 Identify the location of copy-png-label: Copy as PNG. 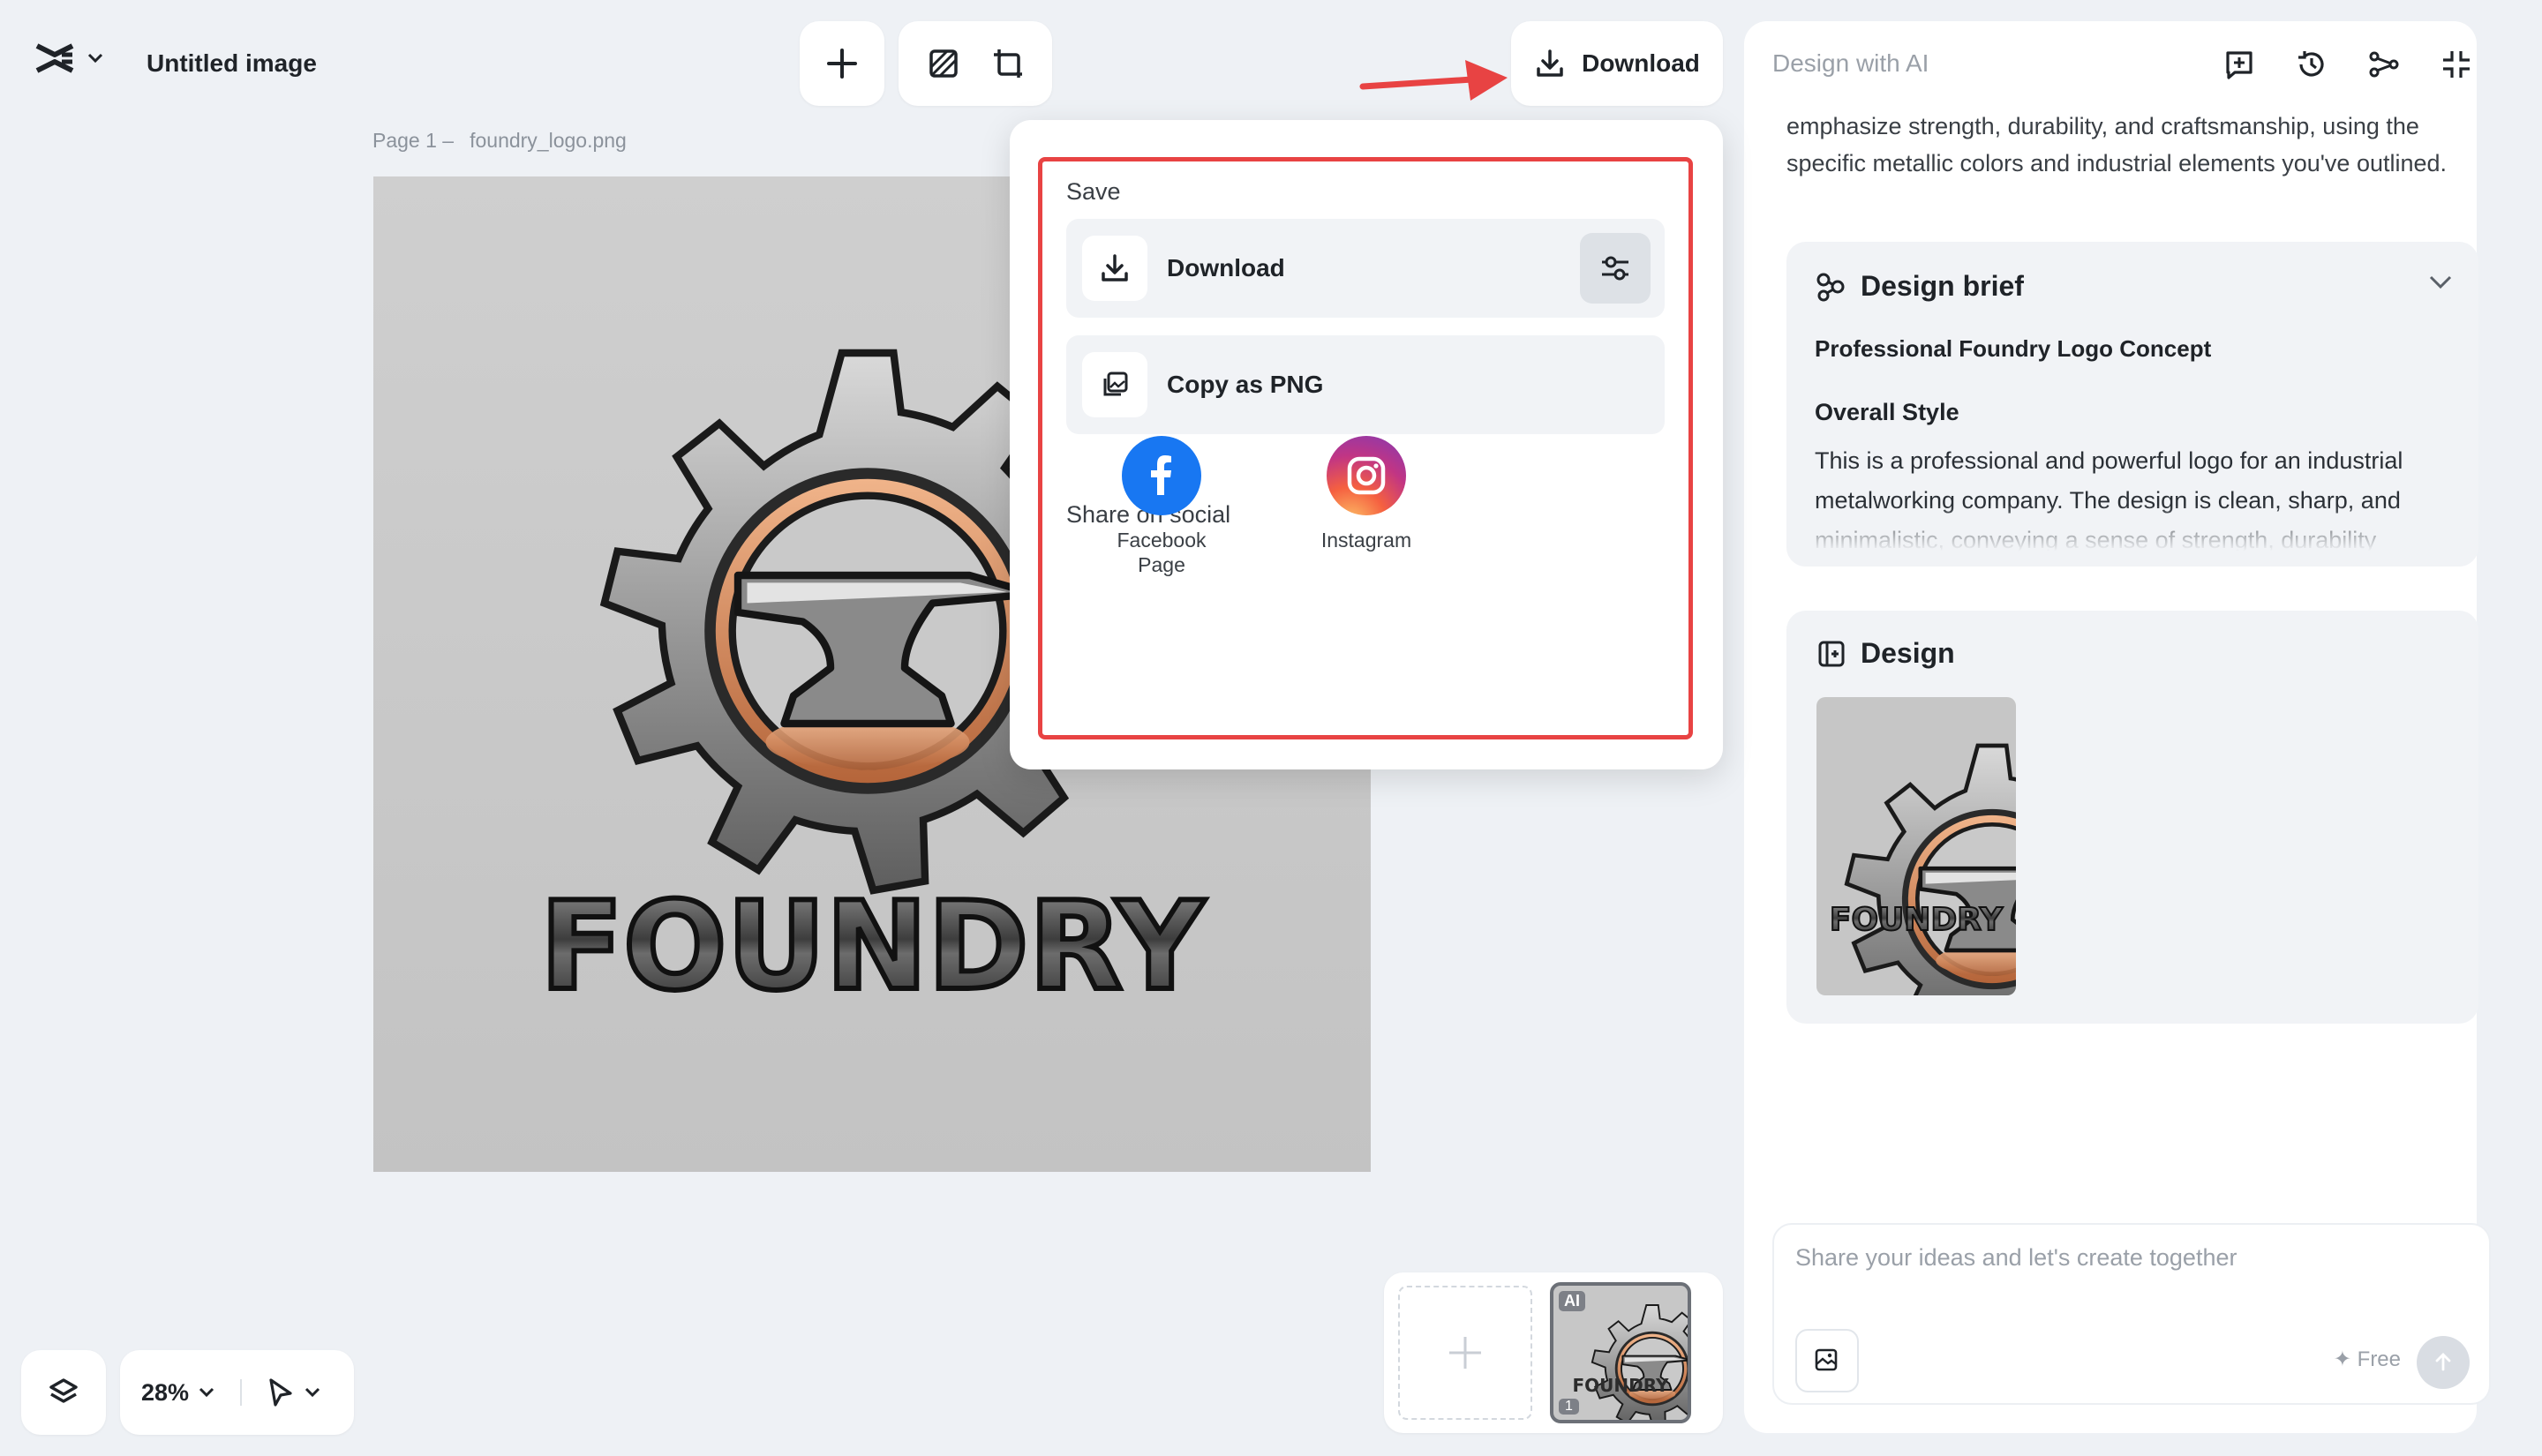
(1245, 384).